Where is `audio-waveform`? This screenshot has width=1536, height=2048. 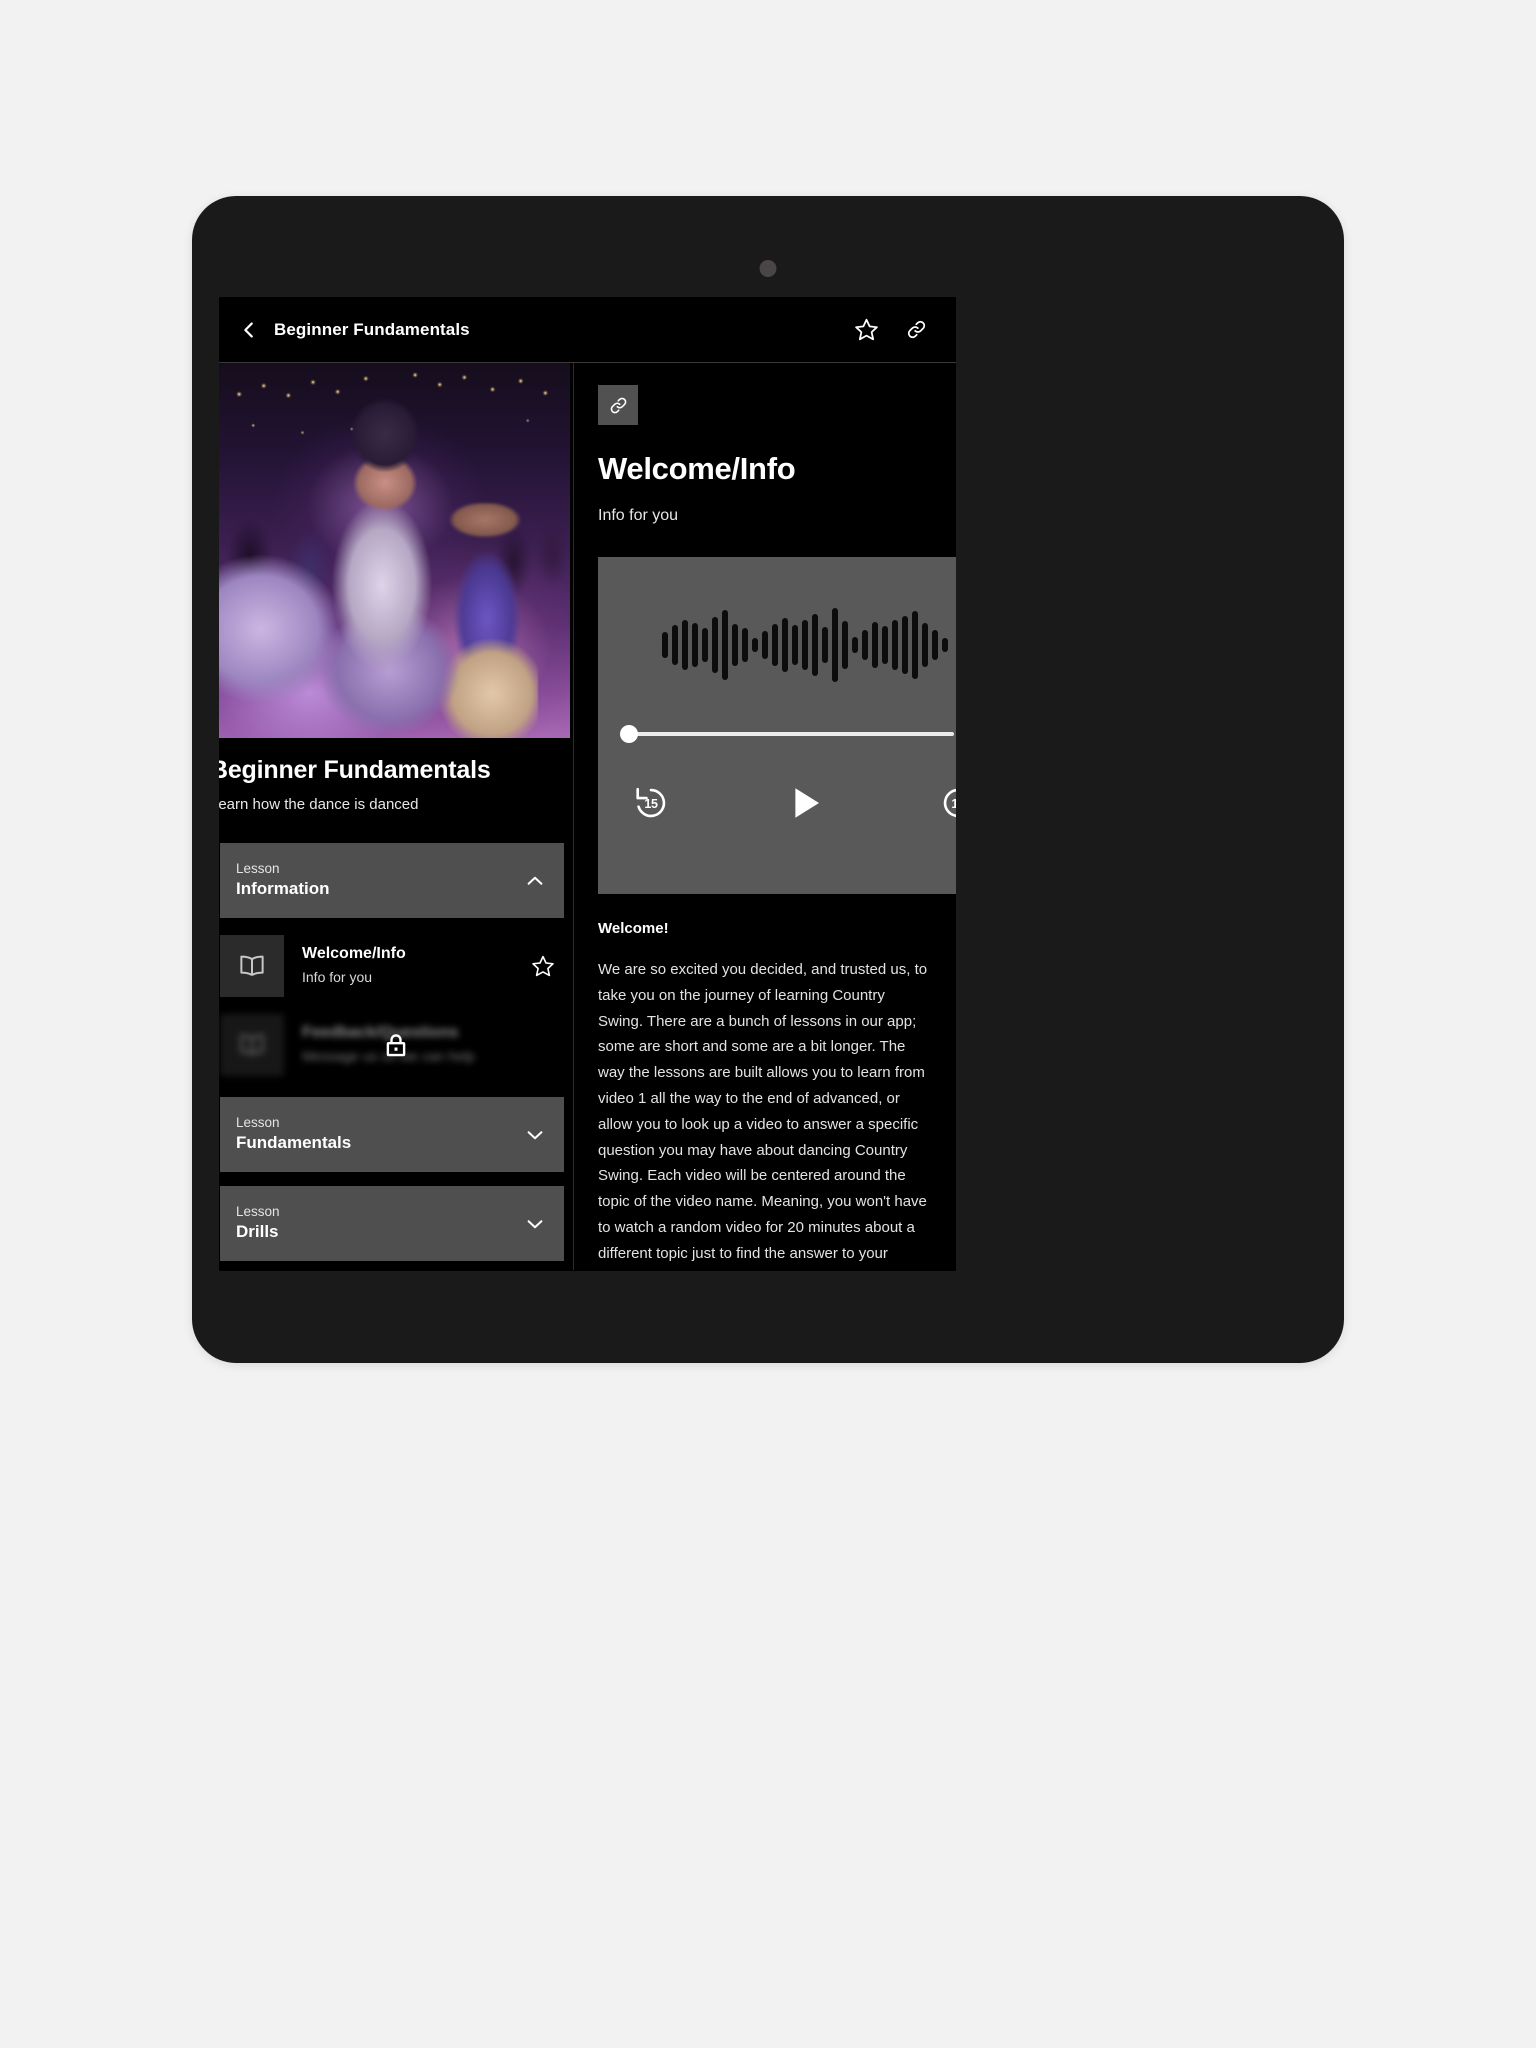 audio-waveform is located at coordinates (804, 645).